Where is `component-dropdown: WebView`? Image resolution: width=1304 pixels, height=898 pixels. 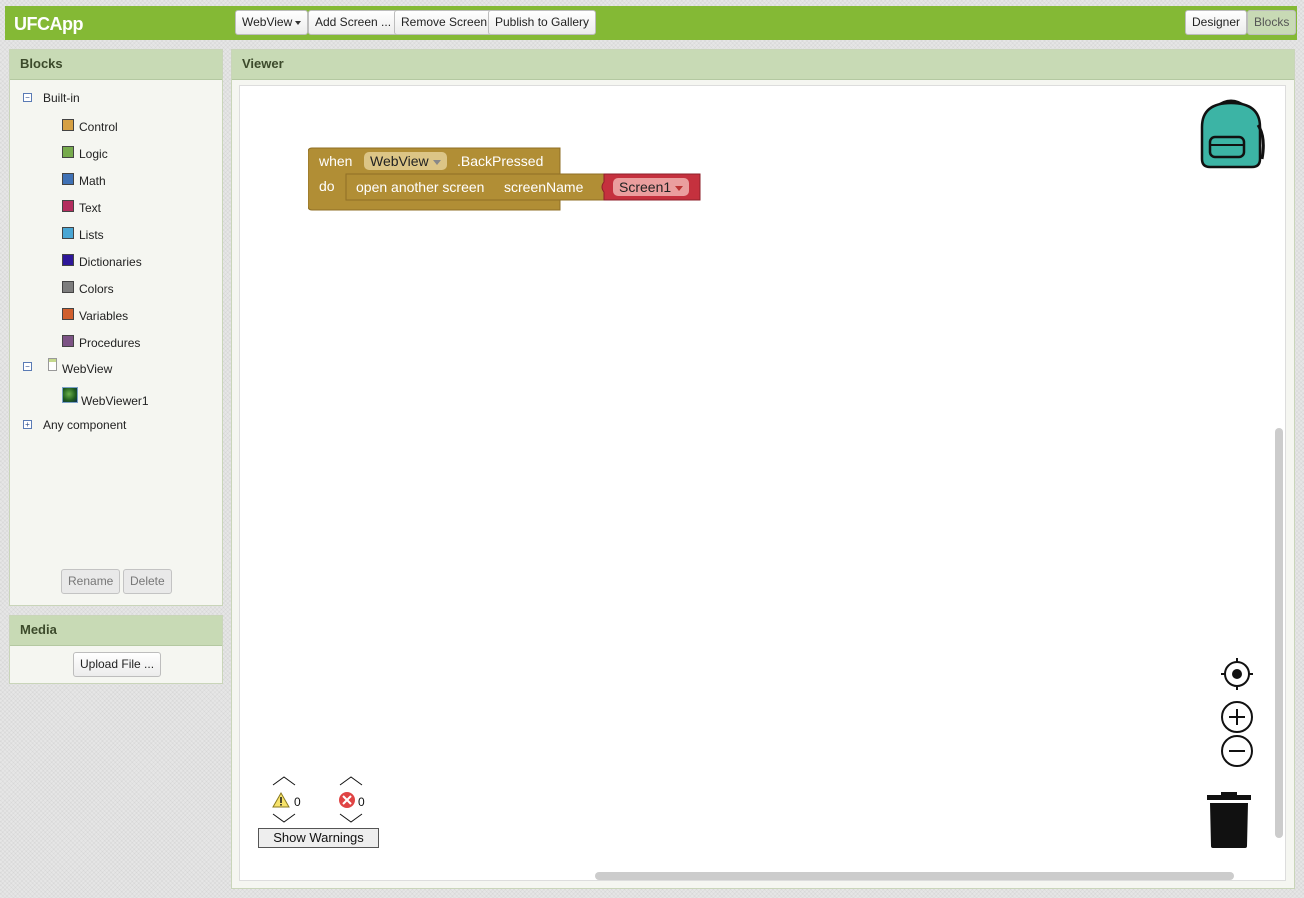
component-dropdown: WebView is located at coordinates (405, 161).